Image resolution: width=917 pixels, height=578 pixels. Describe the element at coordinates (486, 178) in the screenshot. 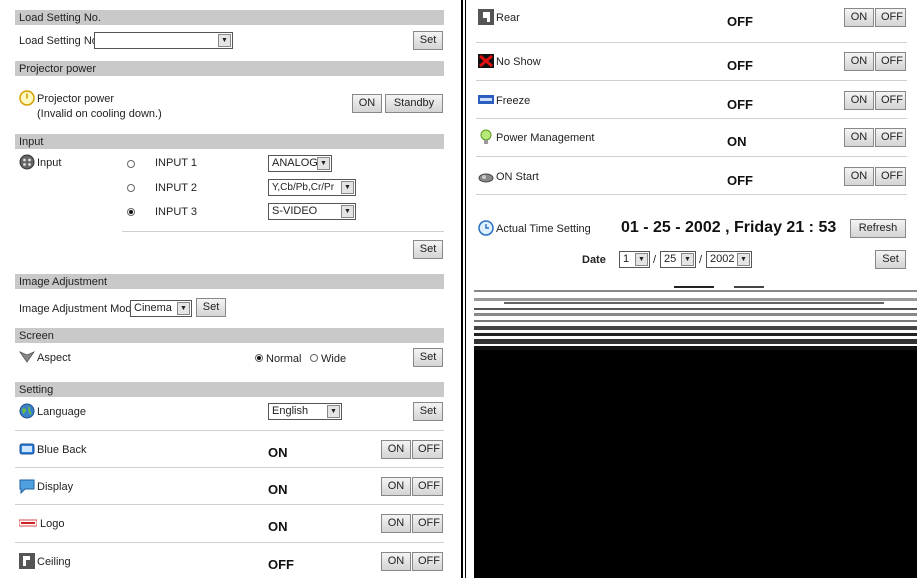

I see `on-start-icon` at that location.